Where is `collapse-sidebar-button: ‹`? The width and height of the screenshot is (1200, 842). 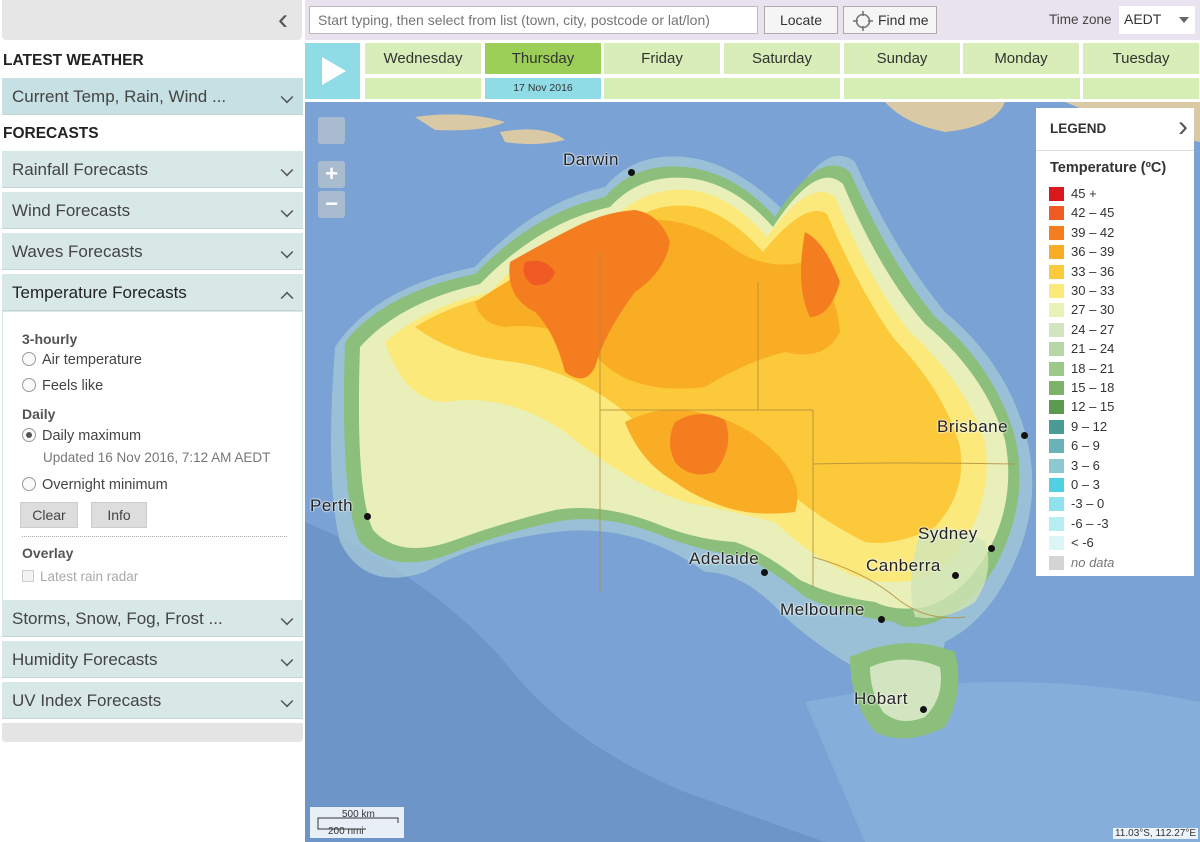
collapse-sidebar-button: ‹ is located at coordinates (152, 20).